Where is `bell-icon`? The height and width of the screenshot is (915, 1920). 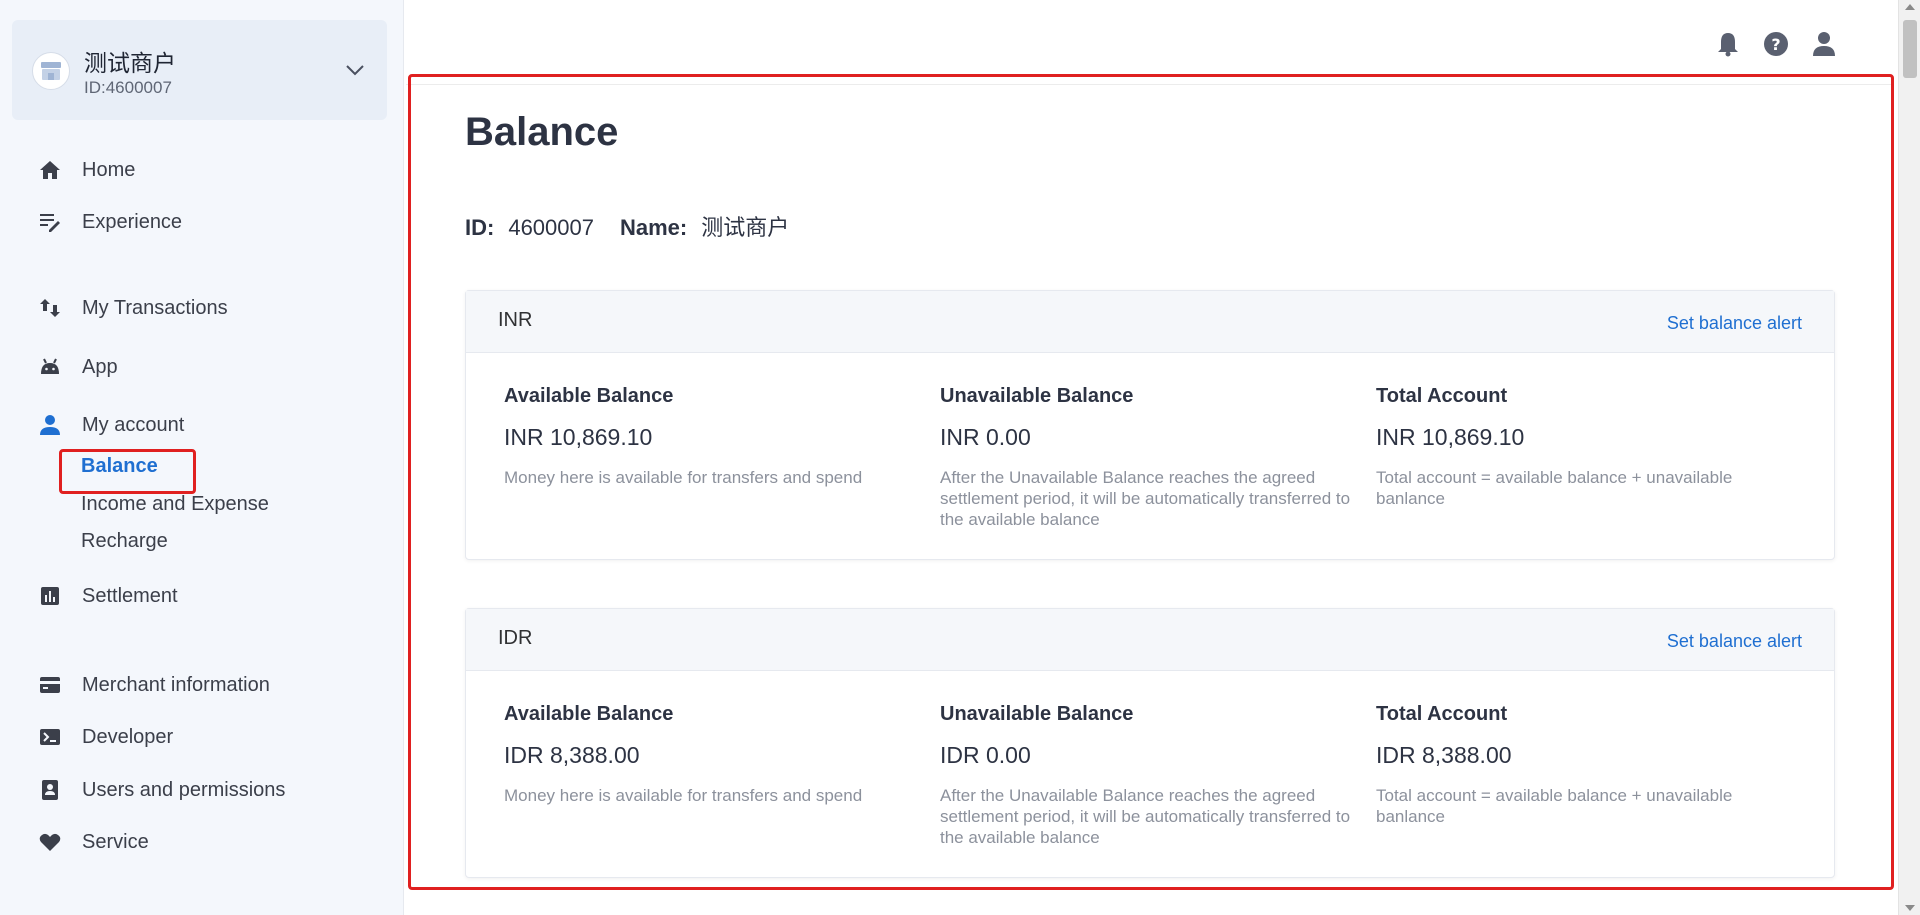 bell-icon is located at coordinates (1728, 44).